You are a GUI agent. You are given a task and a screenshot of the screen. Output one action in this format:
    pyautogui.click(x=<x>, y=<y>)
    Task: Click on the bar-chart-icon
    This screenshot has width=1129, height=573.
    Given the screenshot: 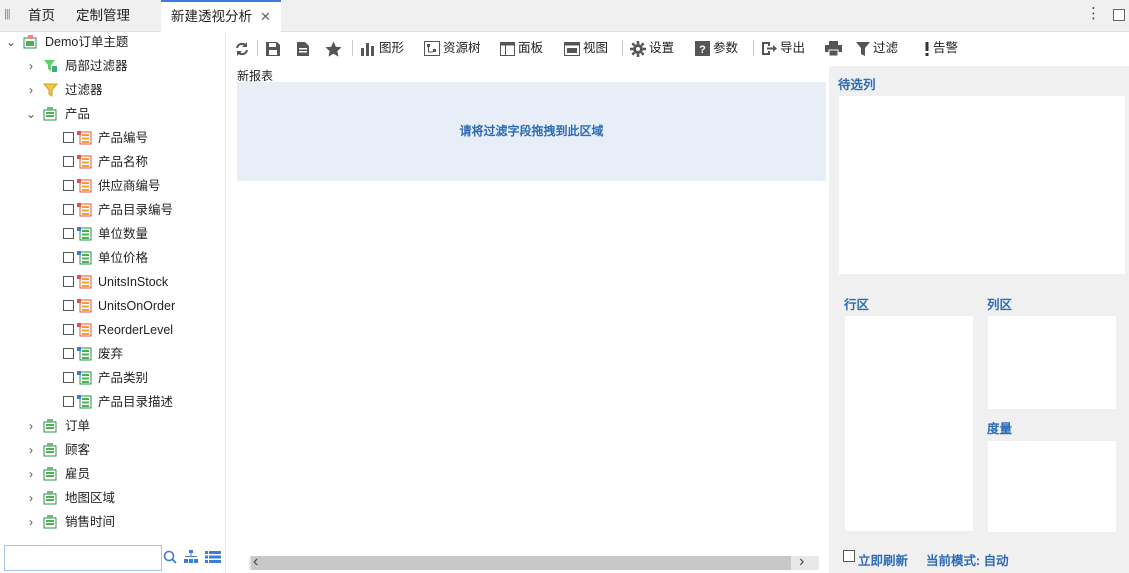 What is the action you would take?
    pyautogui.click(x=367, y=49)
    